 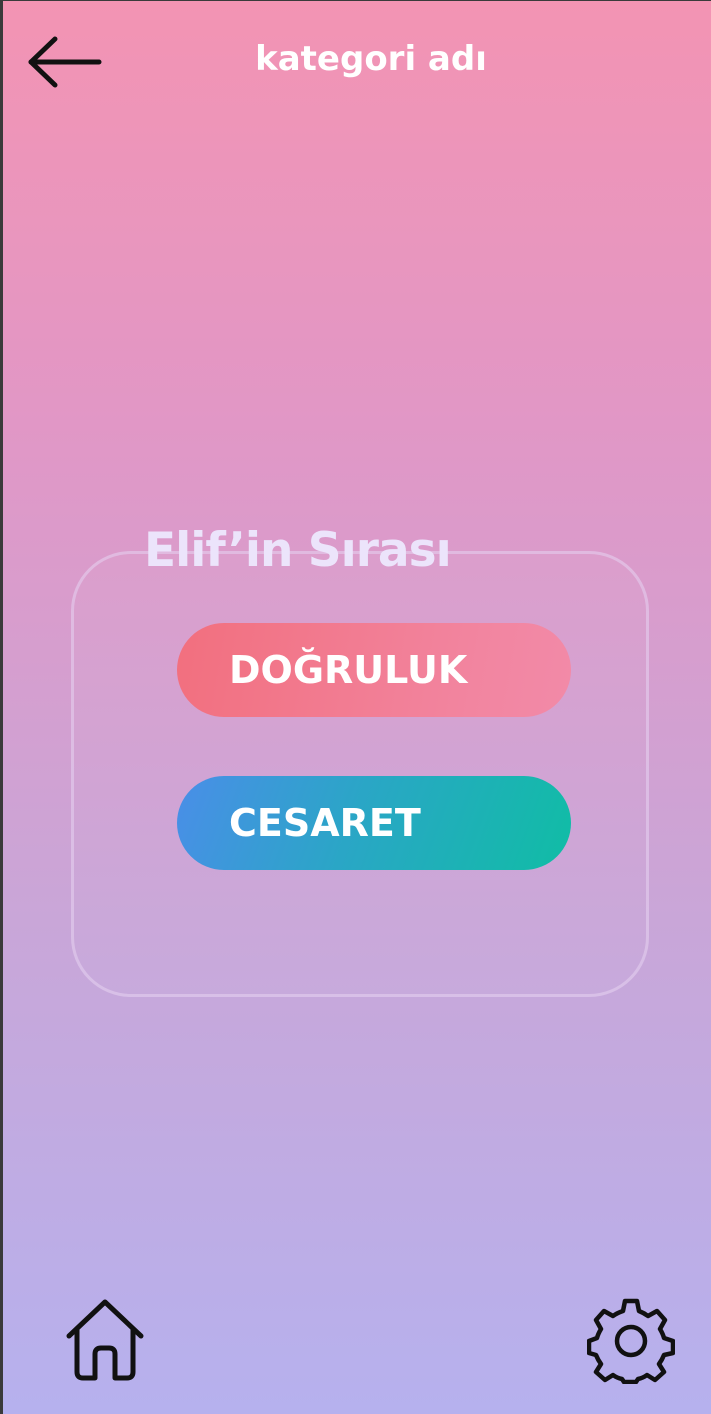 What do you see at coordinates (325, 823) in the screenshot?
I see `dare-button-label: CESARET` at bounding box center [325, 823].